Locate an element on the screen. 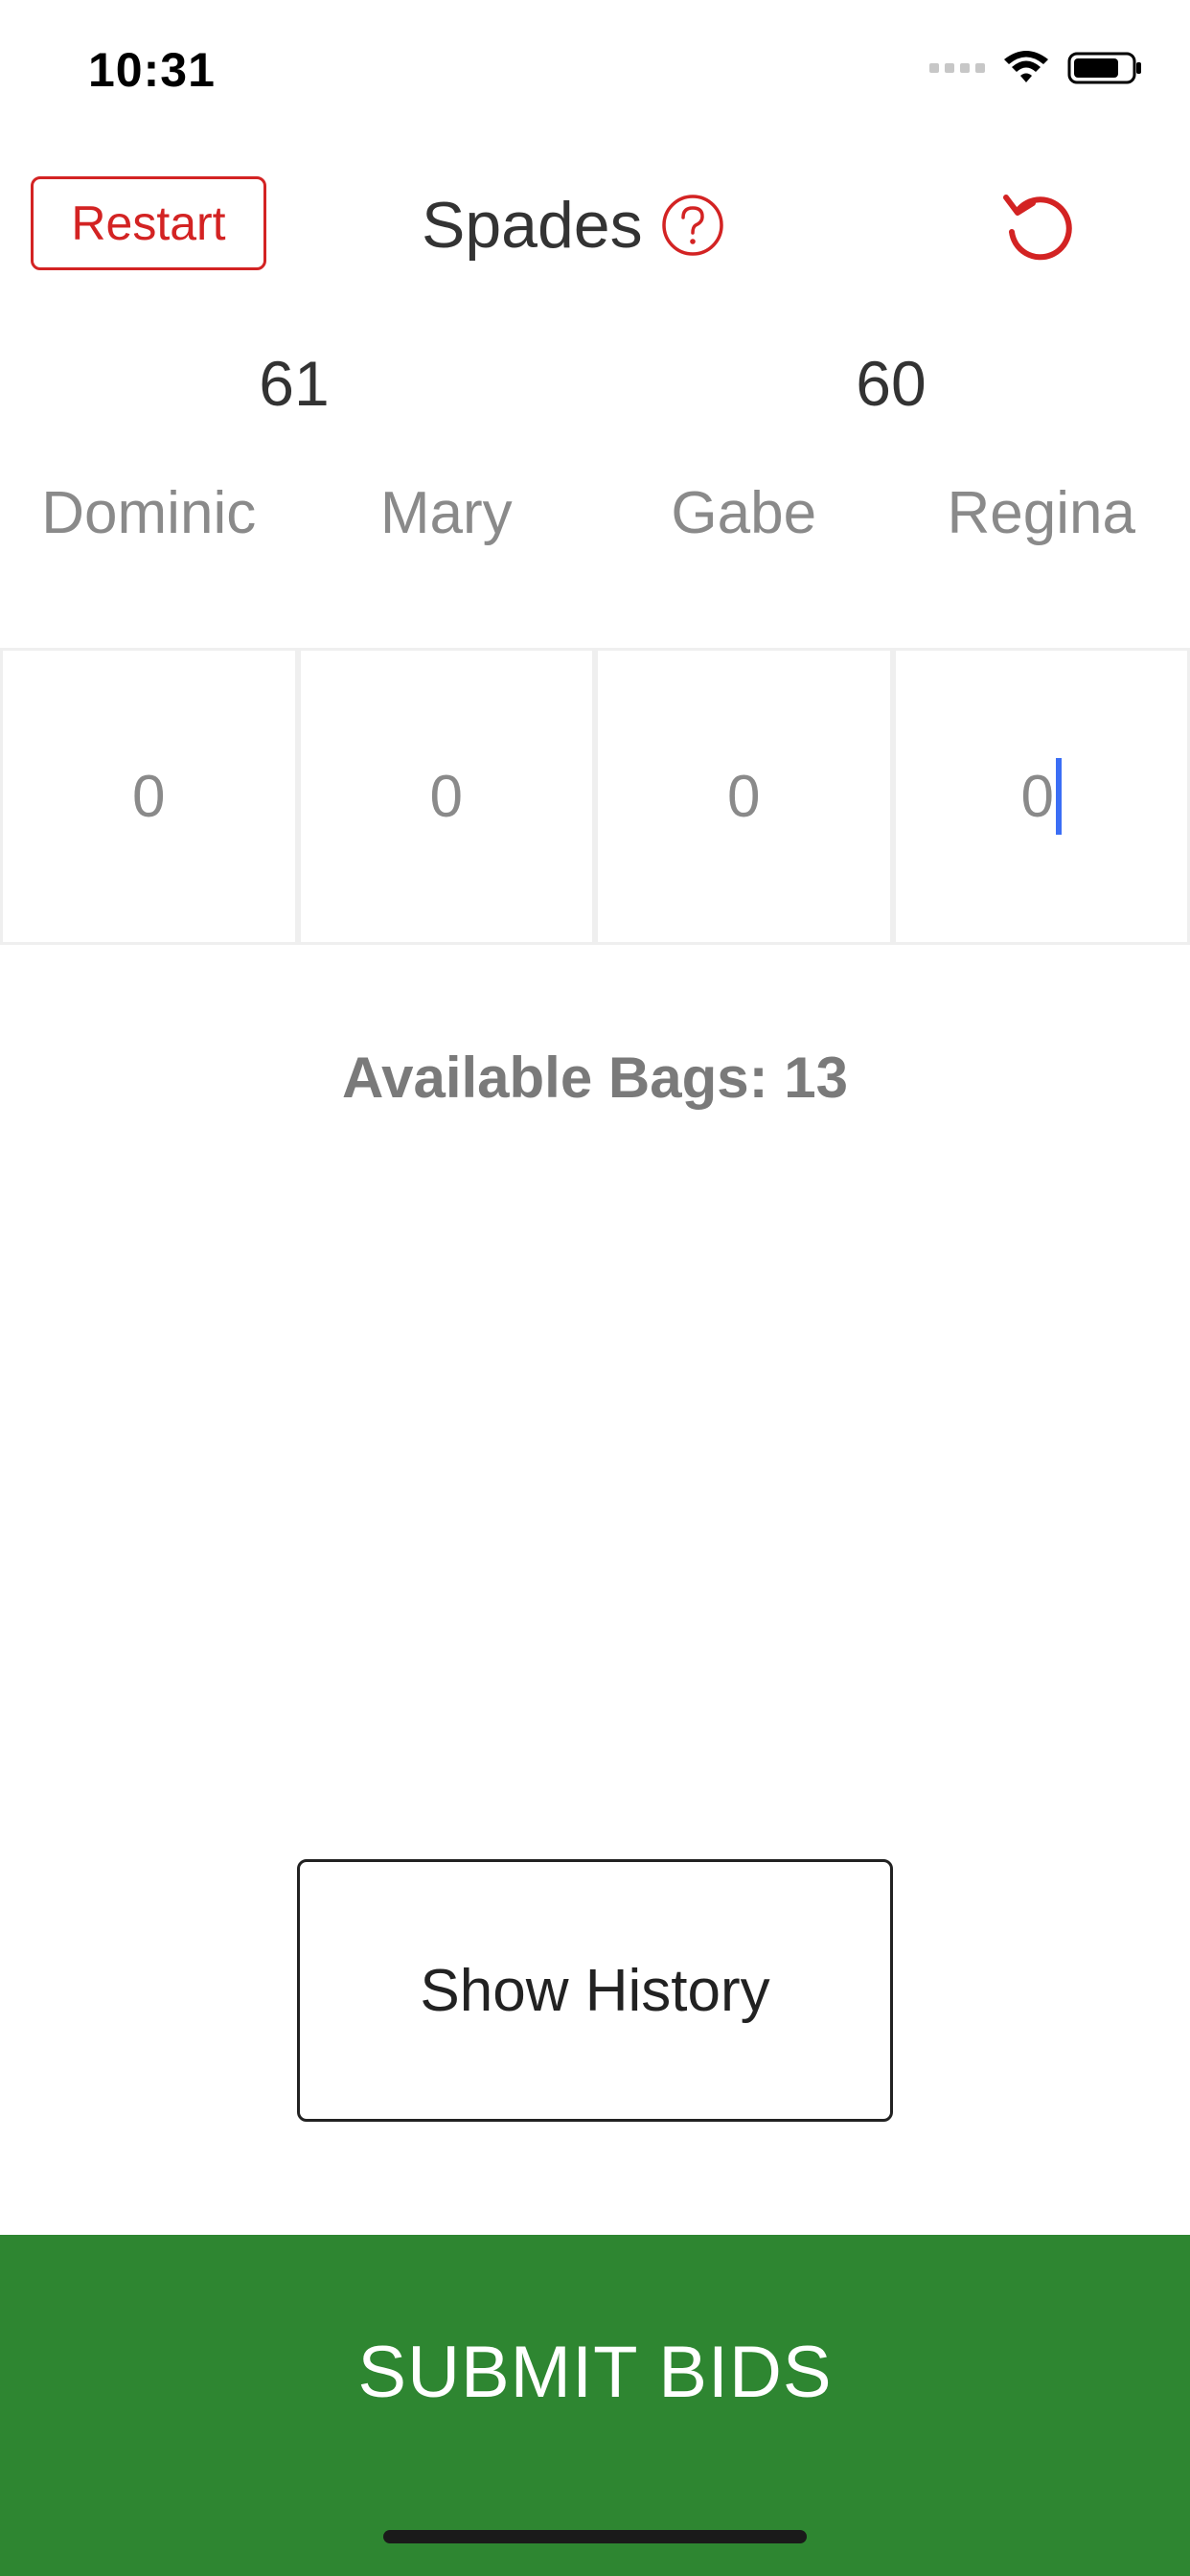  player-name-mary: Mary is located at coordinates (446, 513).